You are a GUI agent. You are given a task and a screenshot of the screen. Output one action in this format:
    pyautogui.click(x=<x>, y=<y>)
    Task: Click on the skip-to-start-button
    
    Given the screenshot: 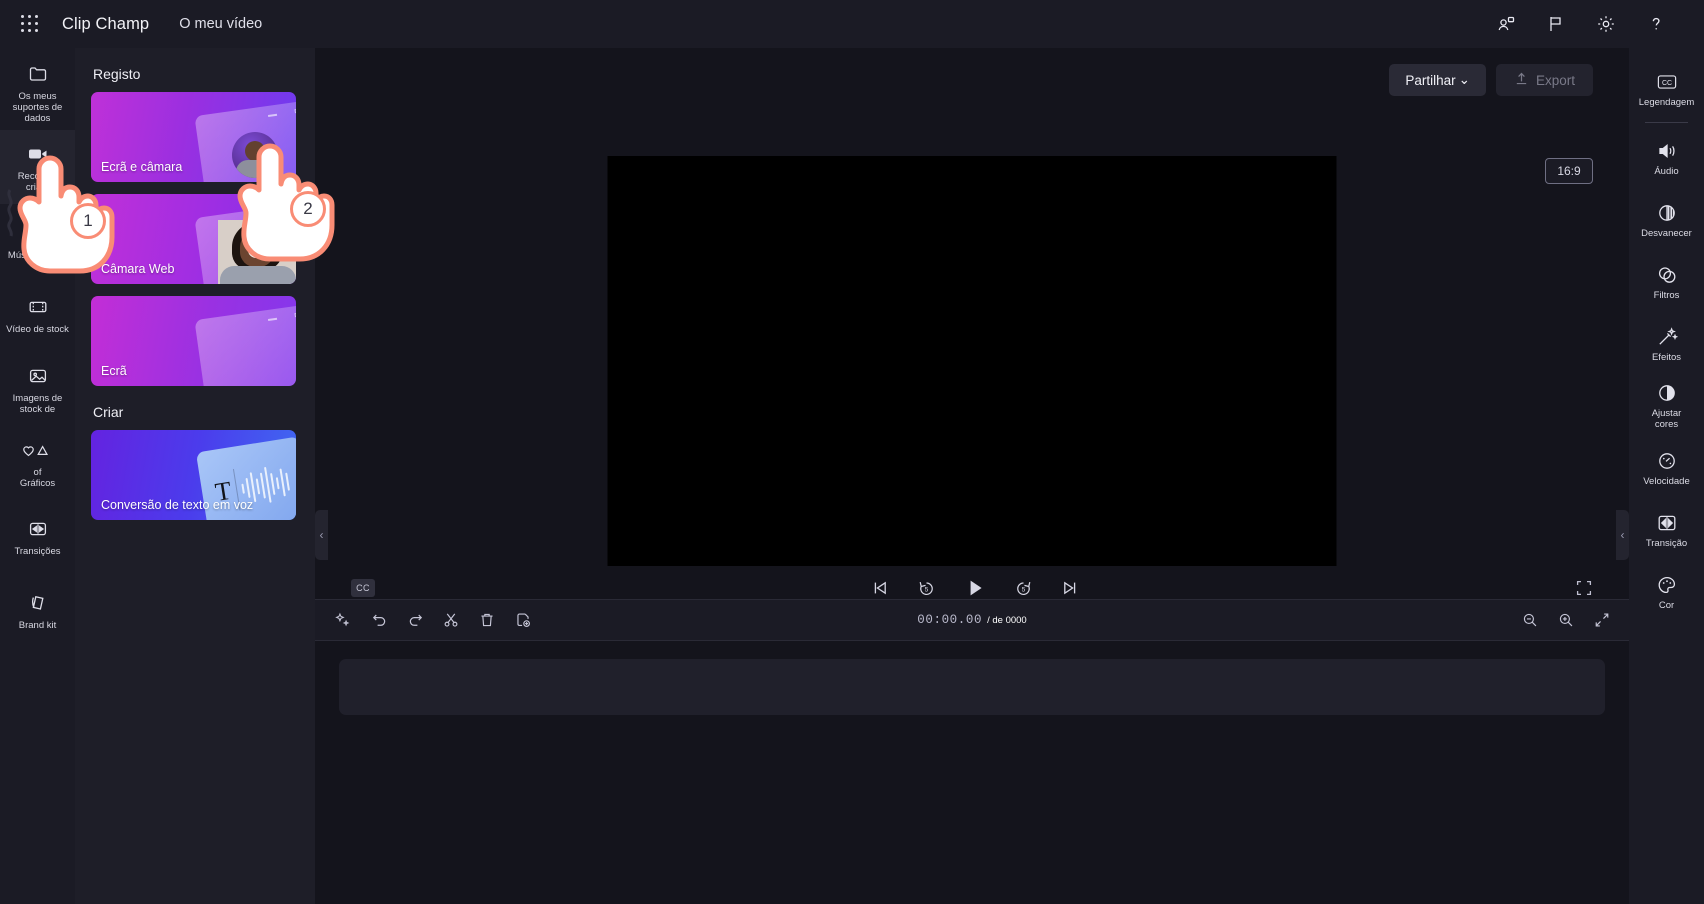 What is the action you would take?
    pyautogui.click(x=880, y=588)
    